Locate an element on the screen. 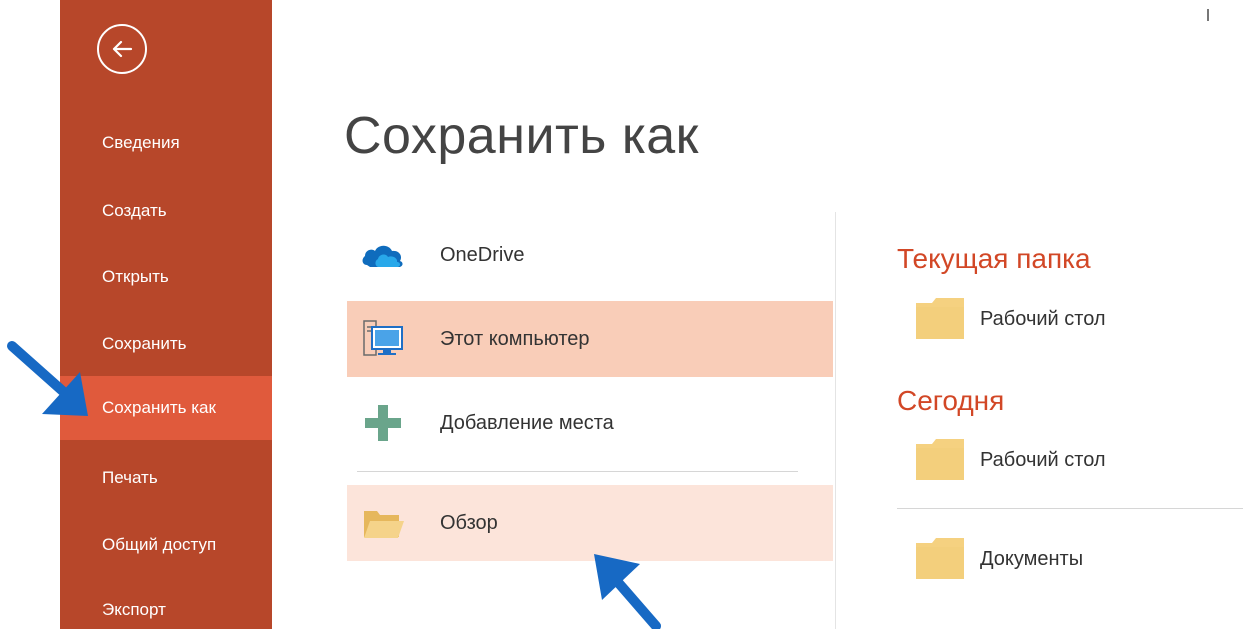  nav-info: Сведения is located at coordinates (166, 143).